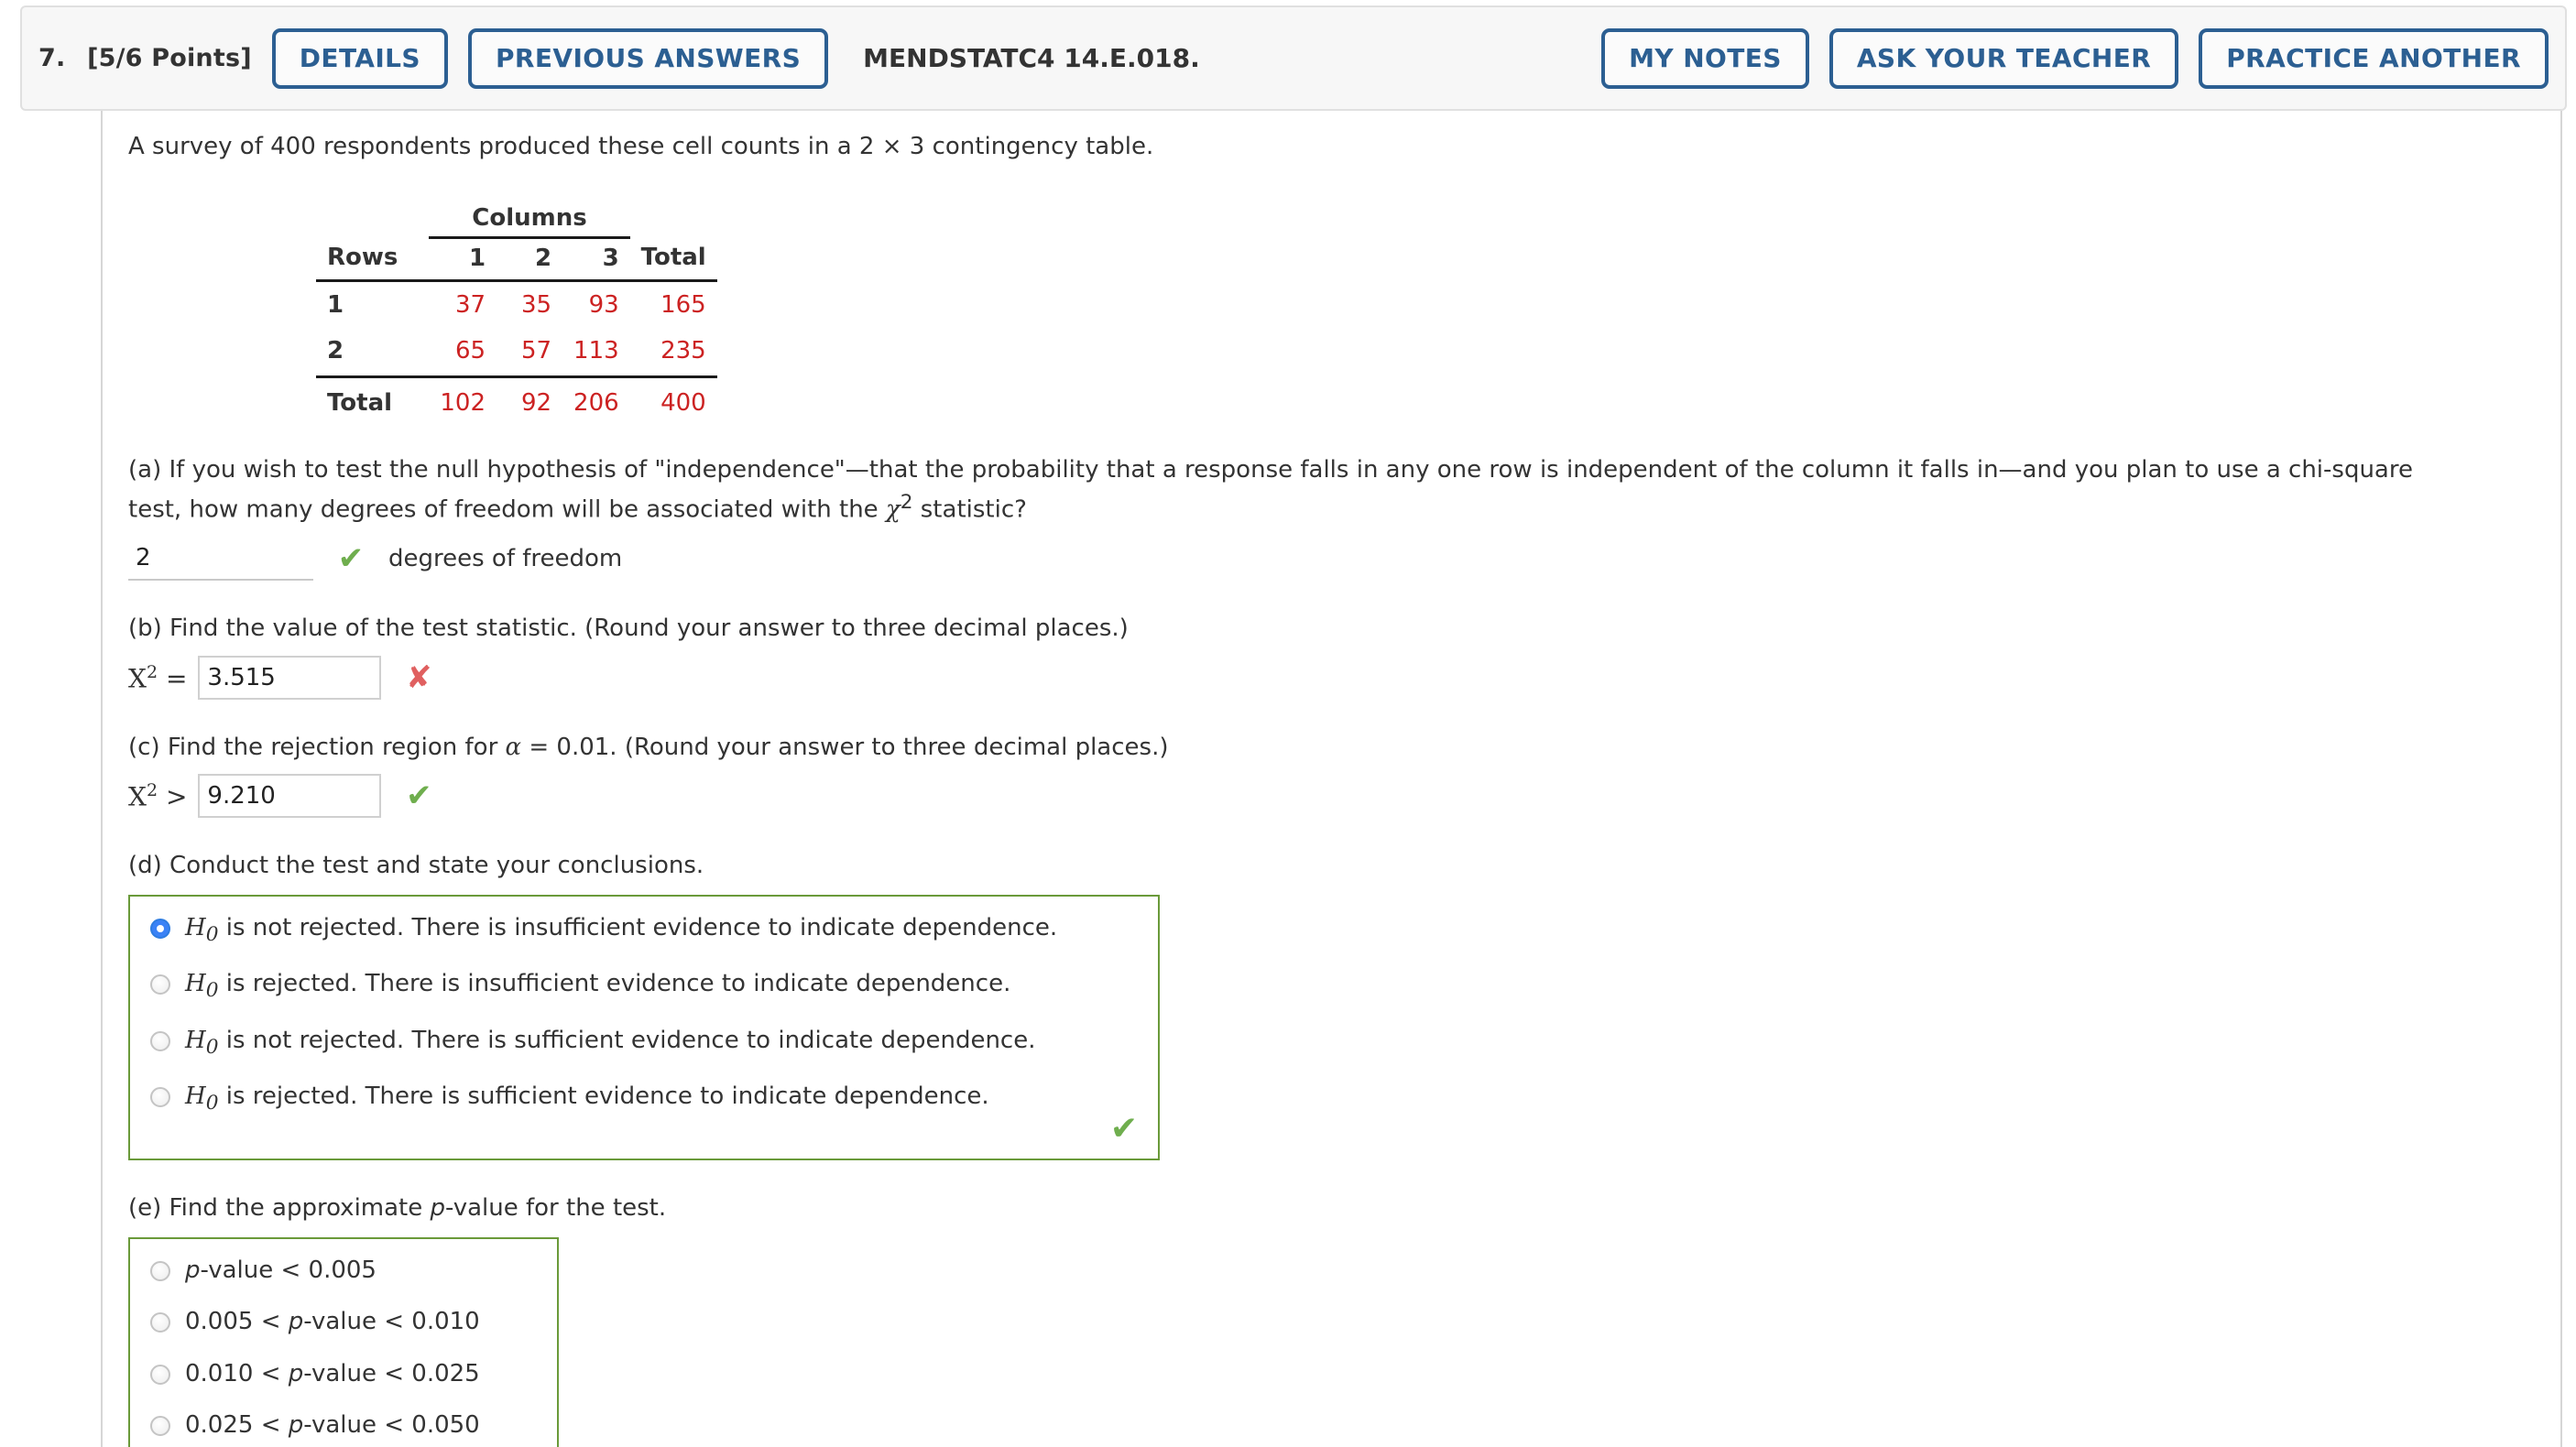 This screenshot has width=2576, height=1447. I want to click on part-e-option-4-label: 0.025 < p-value < 0.050, so click(333, 1425).